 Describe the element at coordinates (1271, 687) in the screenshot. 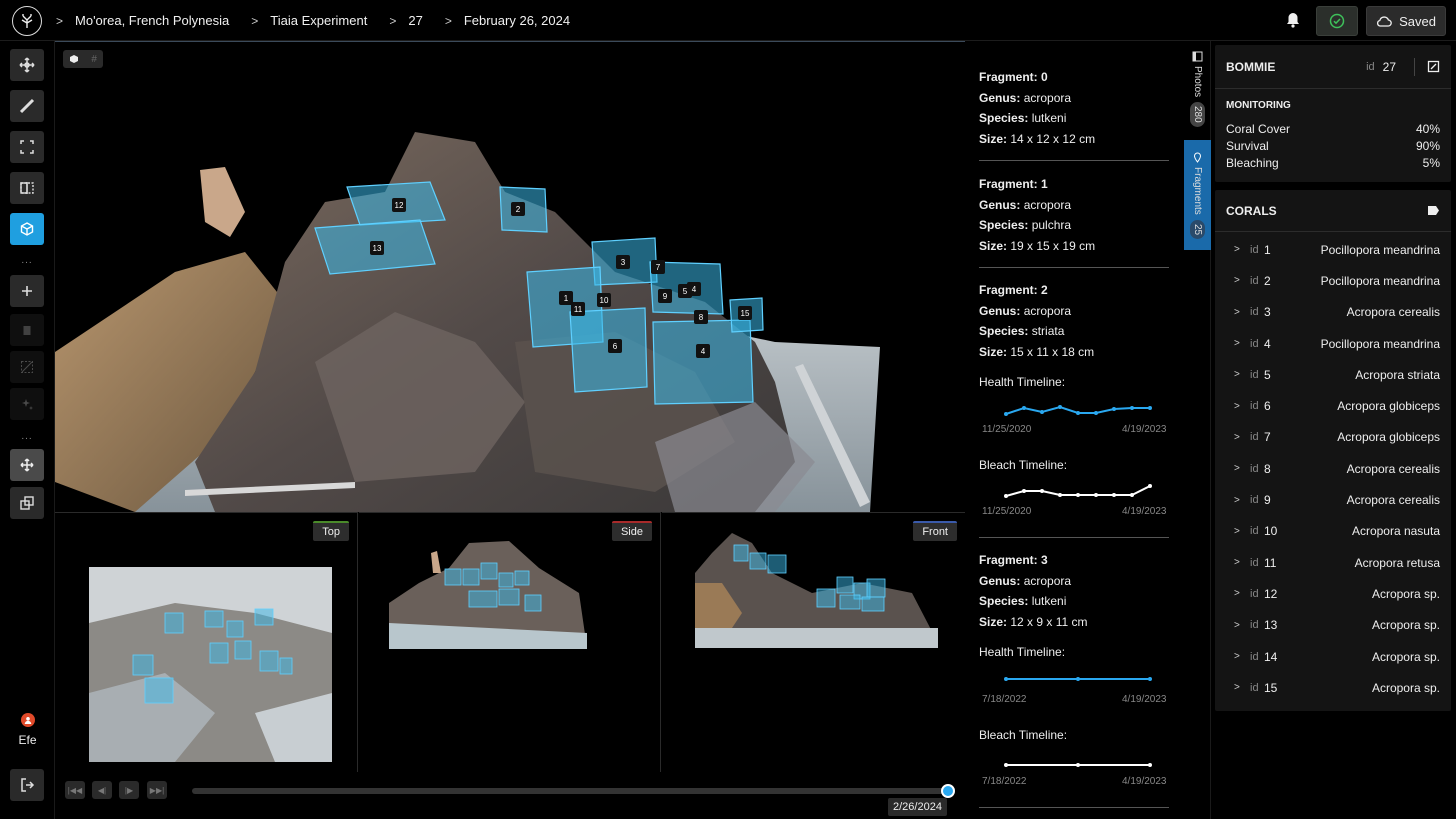

I see `coral-id: 15` at that location.